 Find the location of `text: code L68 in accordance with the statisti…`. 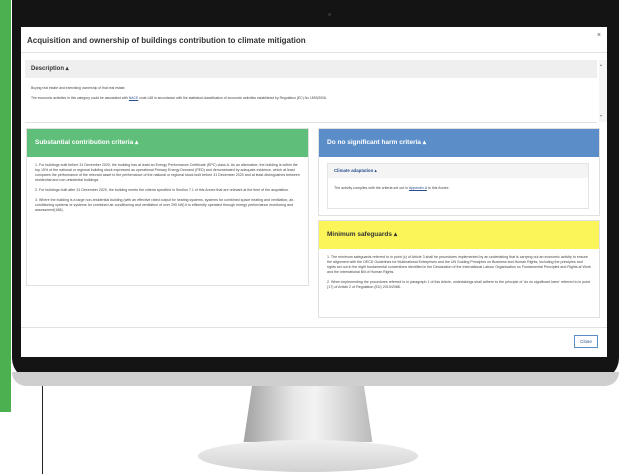

text: code L68 in accordance with the statisti… is located at coordinates (232, 98).